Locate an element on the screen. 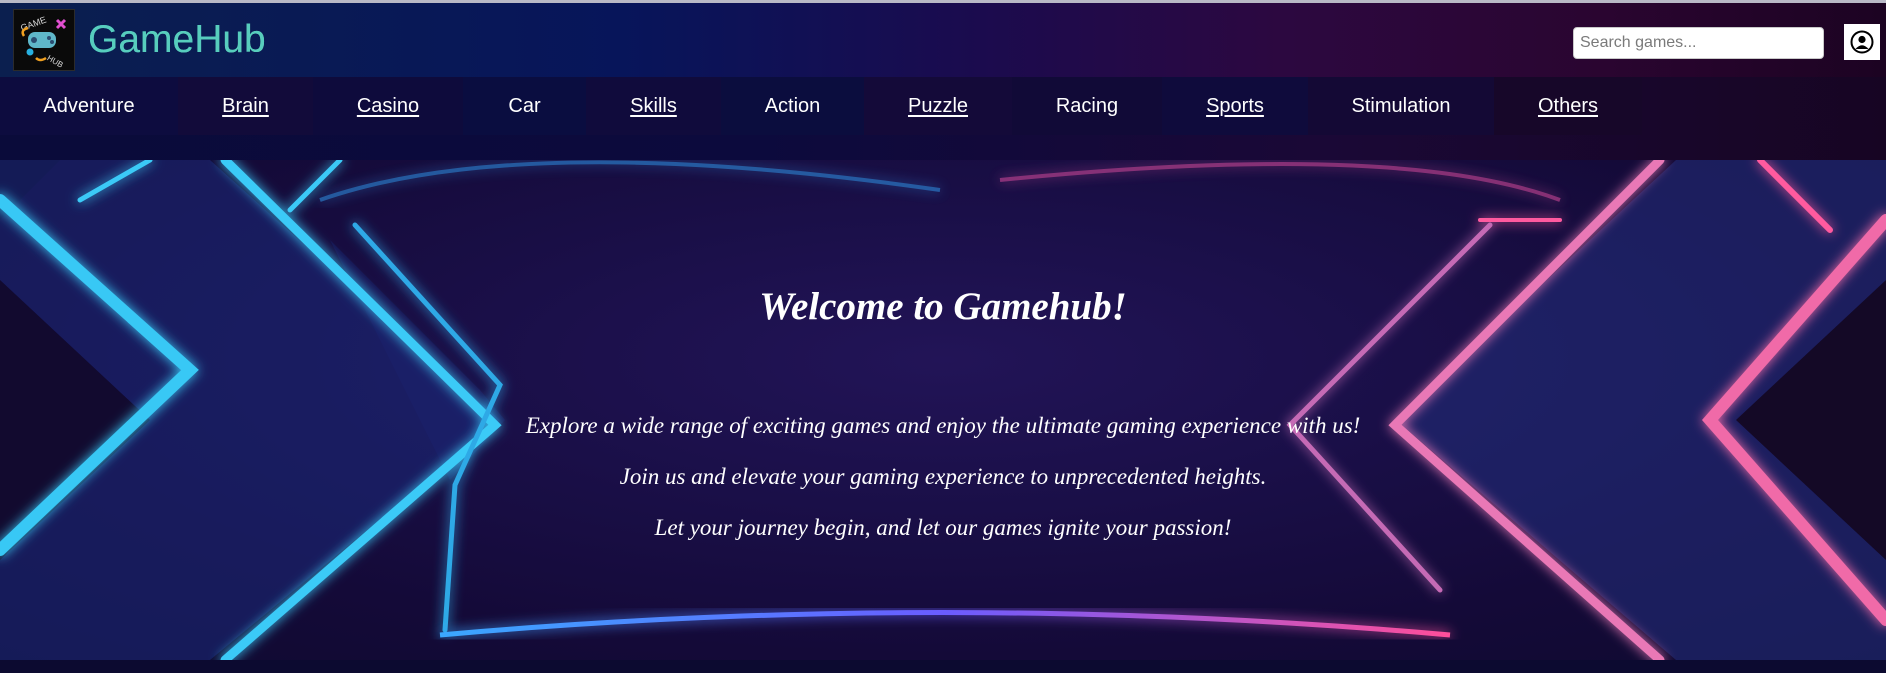 The image size is (1886, 673). nav-item-label: Car is located at coordinates (524, 105).